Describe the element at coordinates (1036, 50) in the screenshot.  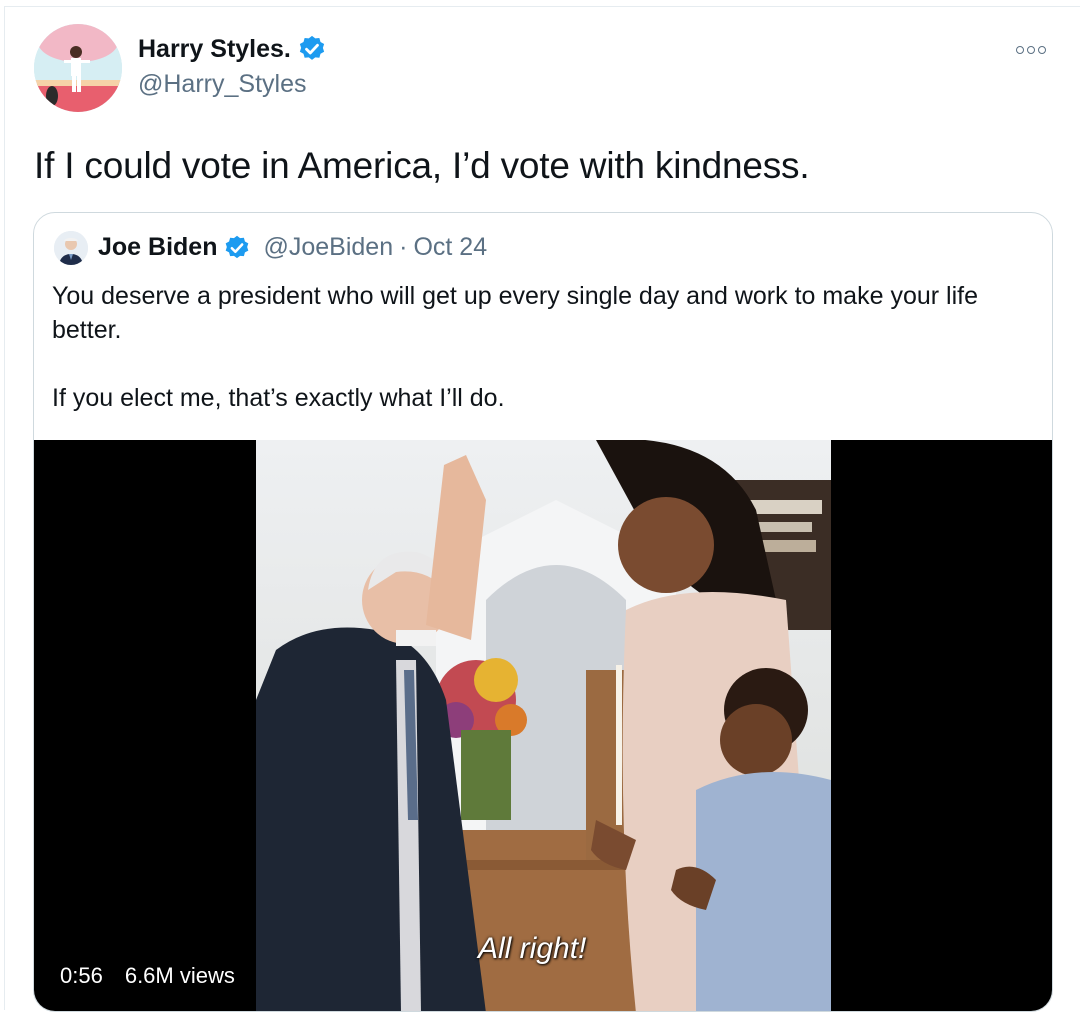
I see `more-options-icon` at that location.